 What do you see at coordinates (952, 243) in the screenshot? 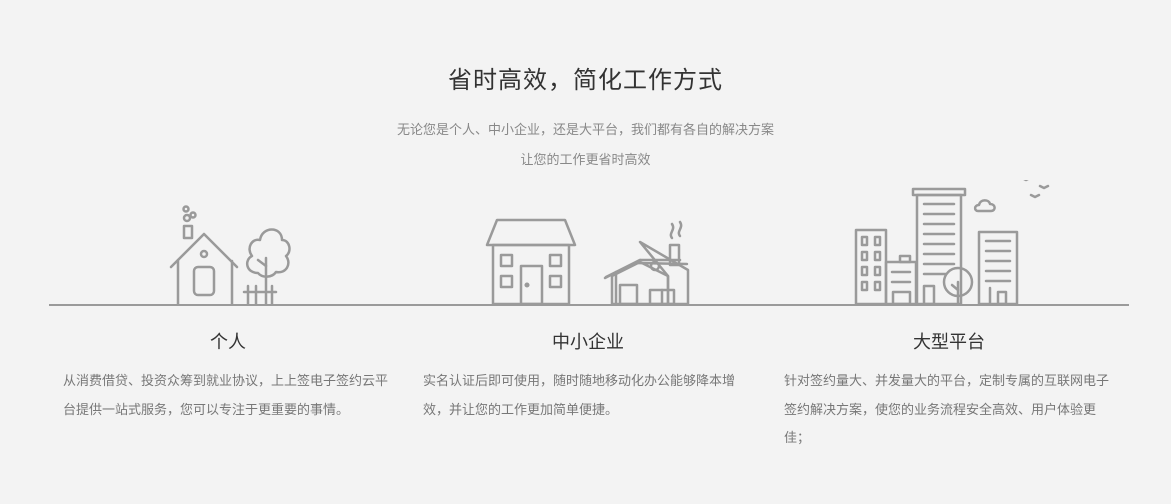
I see `city-buildings-icon` at bounding box center [952, 243].